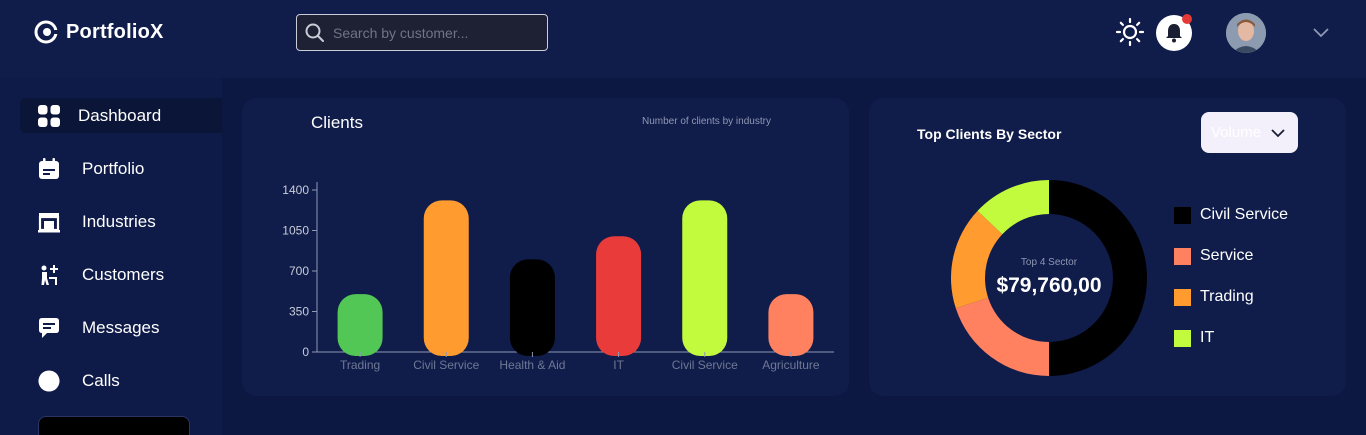 The height and width of the screenshot is (435, 1366). I want to click on y-tick-label: 700, so click(299, 271).